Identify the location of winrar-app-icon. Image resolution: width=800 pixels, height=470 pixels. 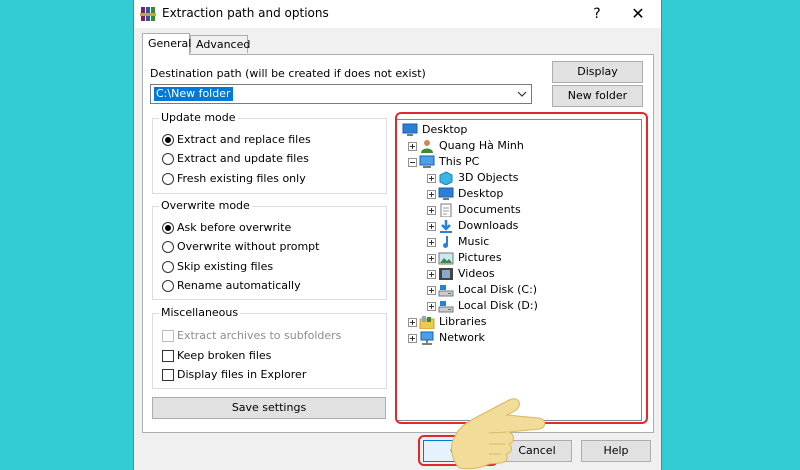
(148, 14).